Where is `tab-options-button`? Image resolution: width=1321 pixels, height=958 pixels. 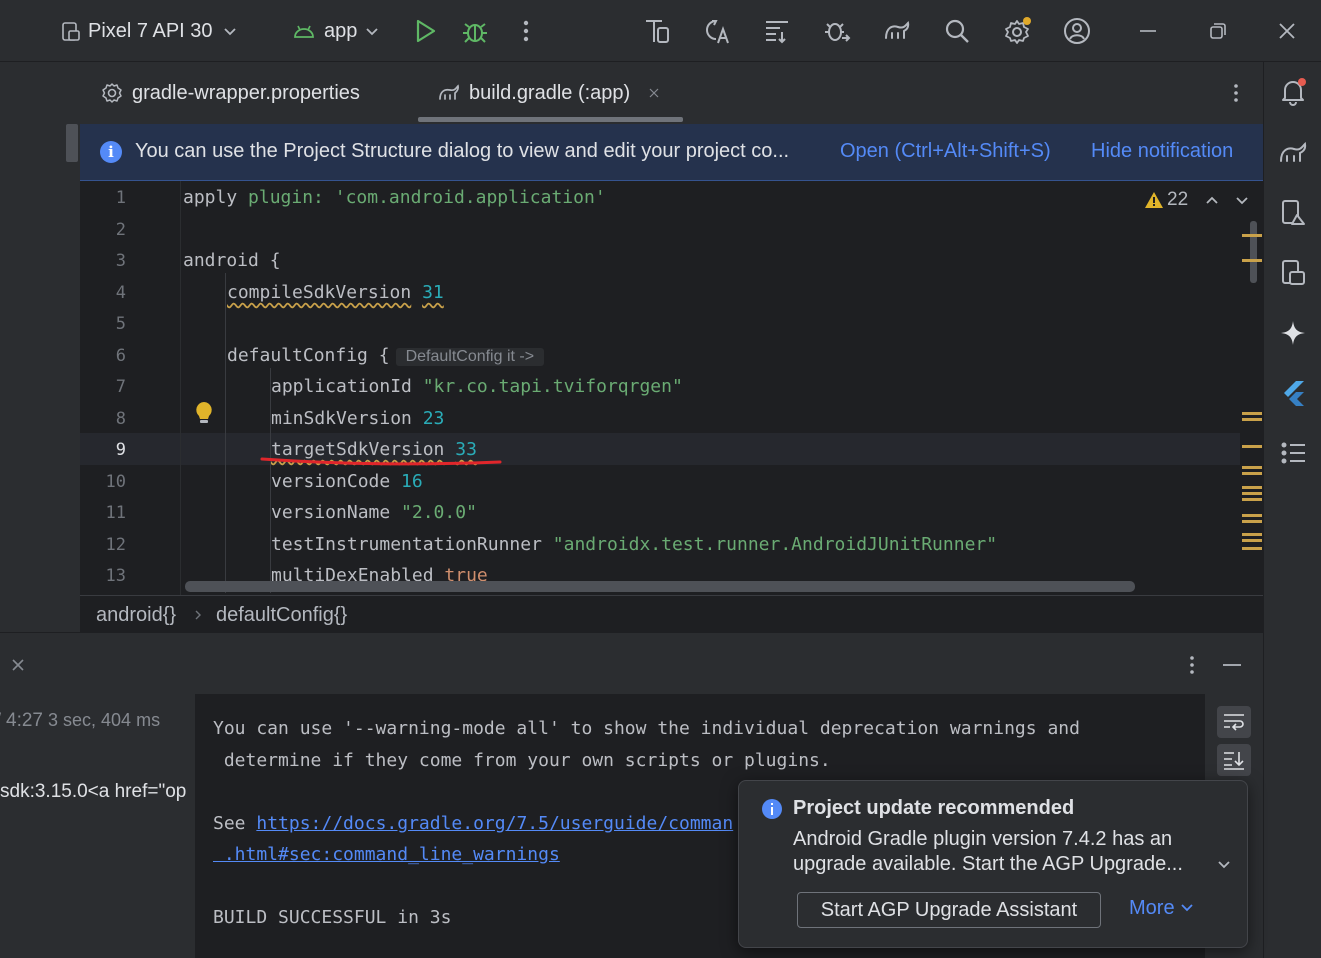 tab-options-button is located at coordinates (1240, 93).